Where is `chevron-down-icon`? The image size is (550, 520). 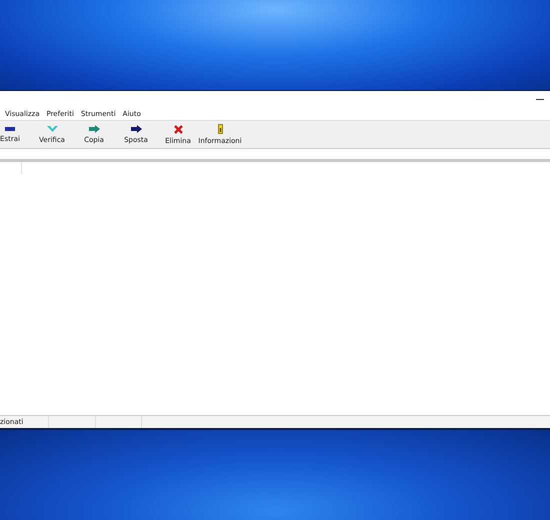 chevron-down-icon is located at coordinates (52, 129).